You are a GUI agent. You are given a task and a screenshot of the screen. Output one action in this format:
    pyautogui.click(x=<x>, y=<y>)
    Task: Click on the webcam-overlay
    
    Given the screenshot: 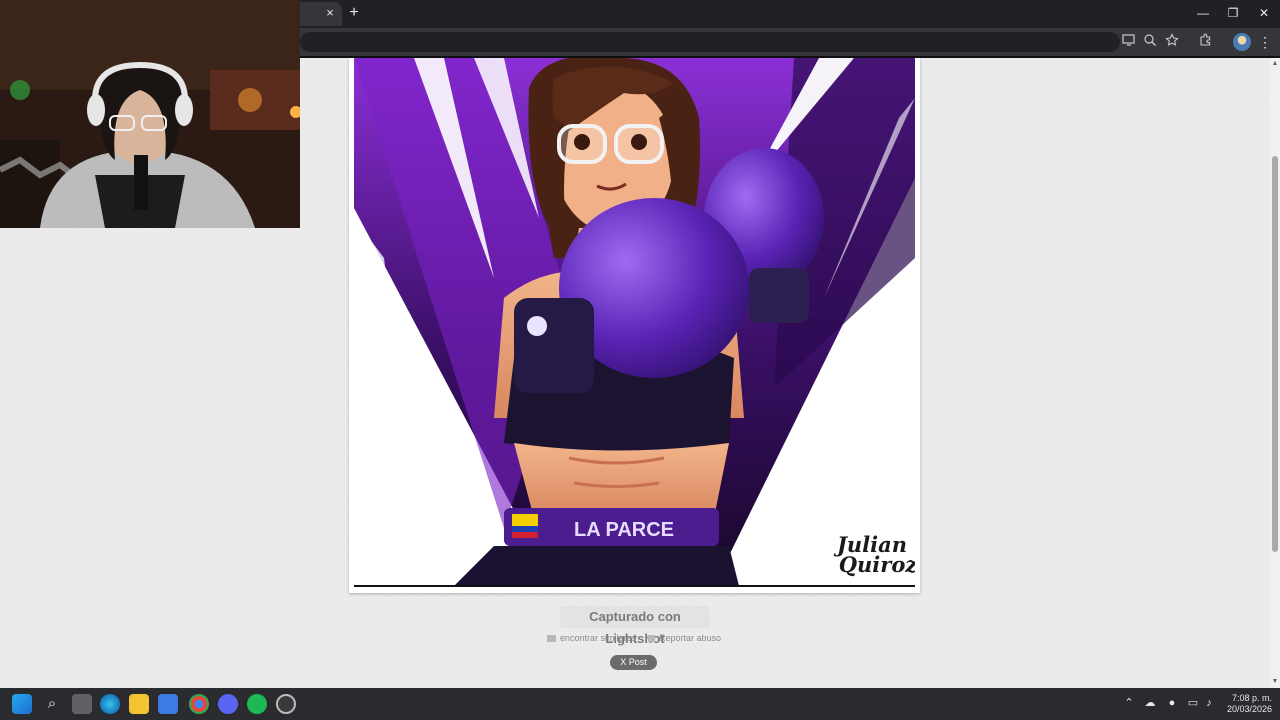 What is the action you would take?
    pyautogui.click(x=150, y=114)
    